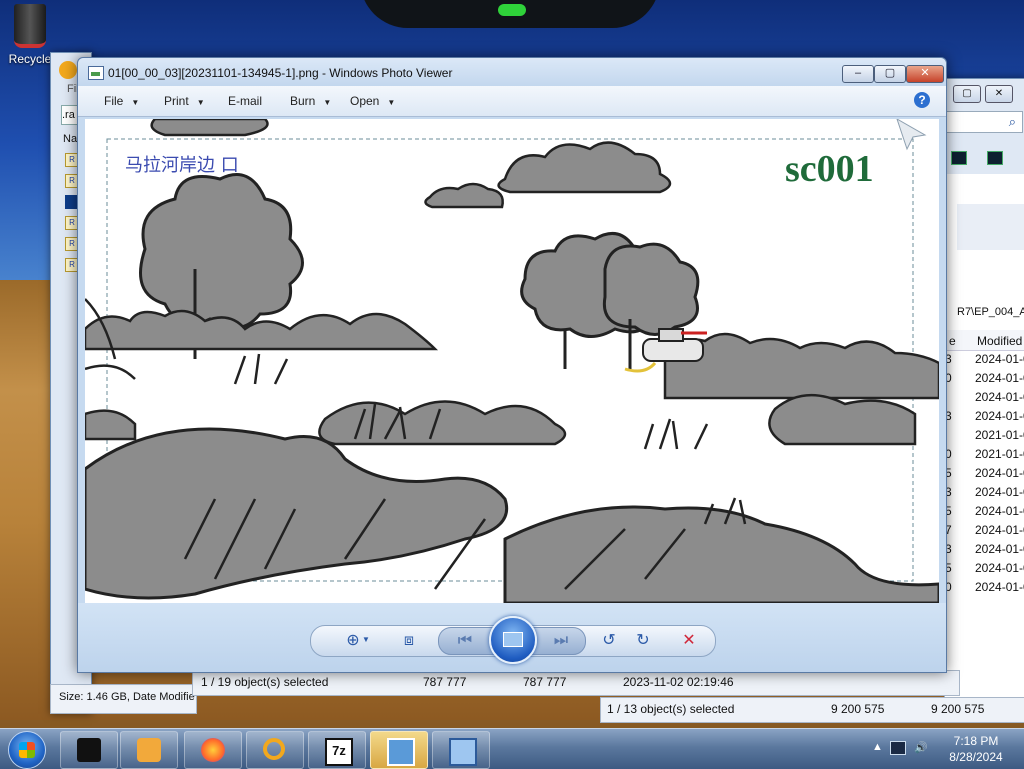  I want to click on explorer-left-status: Size: 1.46 GB, Date Modifie, so click(123, 699).